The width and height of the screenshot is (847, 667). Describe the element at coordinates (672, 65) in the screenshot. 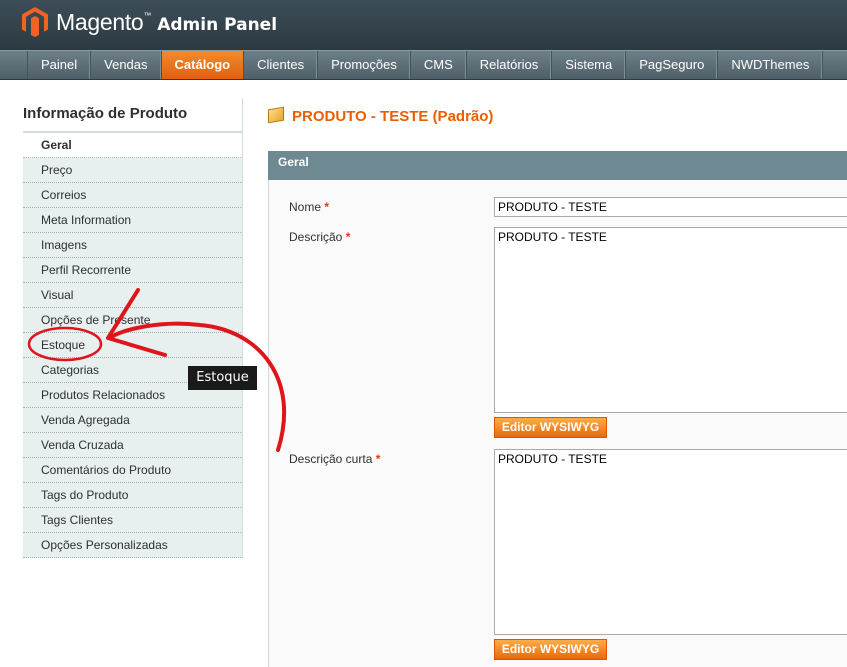

I see `nav-item: PagSeguro` at that location.